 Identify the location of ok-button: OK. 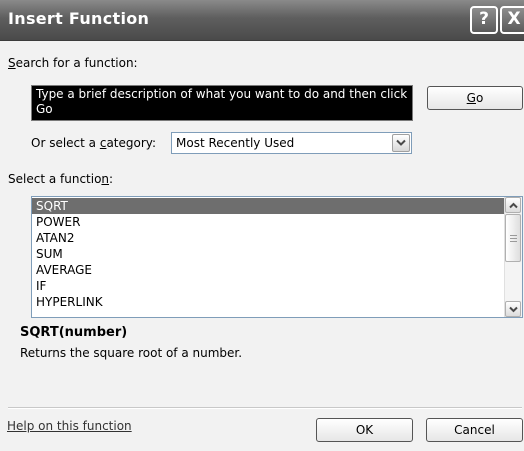
(364, 430).